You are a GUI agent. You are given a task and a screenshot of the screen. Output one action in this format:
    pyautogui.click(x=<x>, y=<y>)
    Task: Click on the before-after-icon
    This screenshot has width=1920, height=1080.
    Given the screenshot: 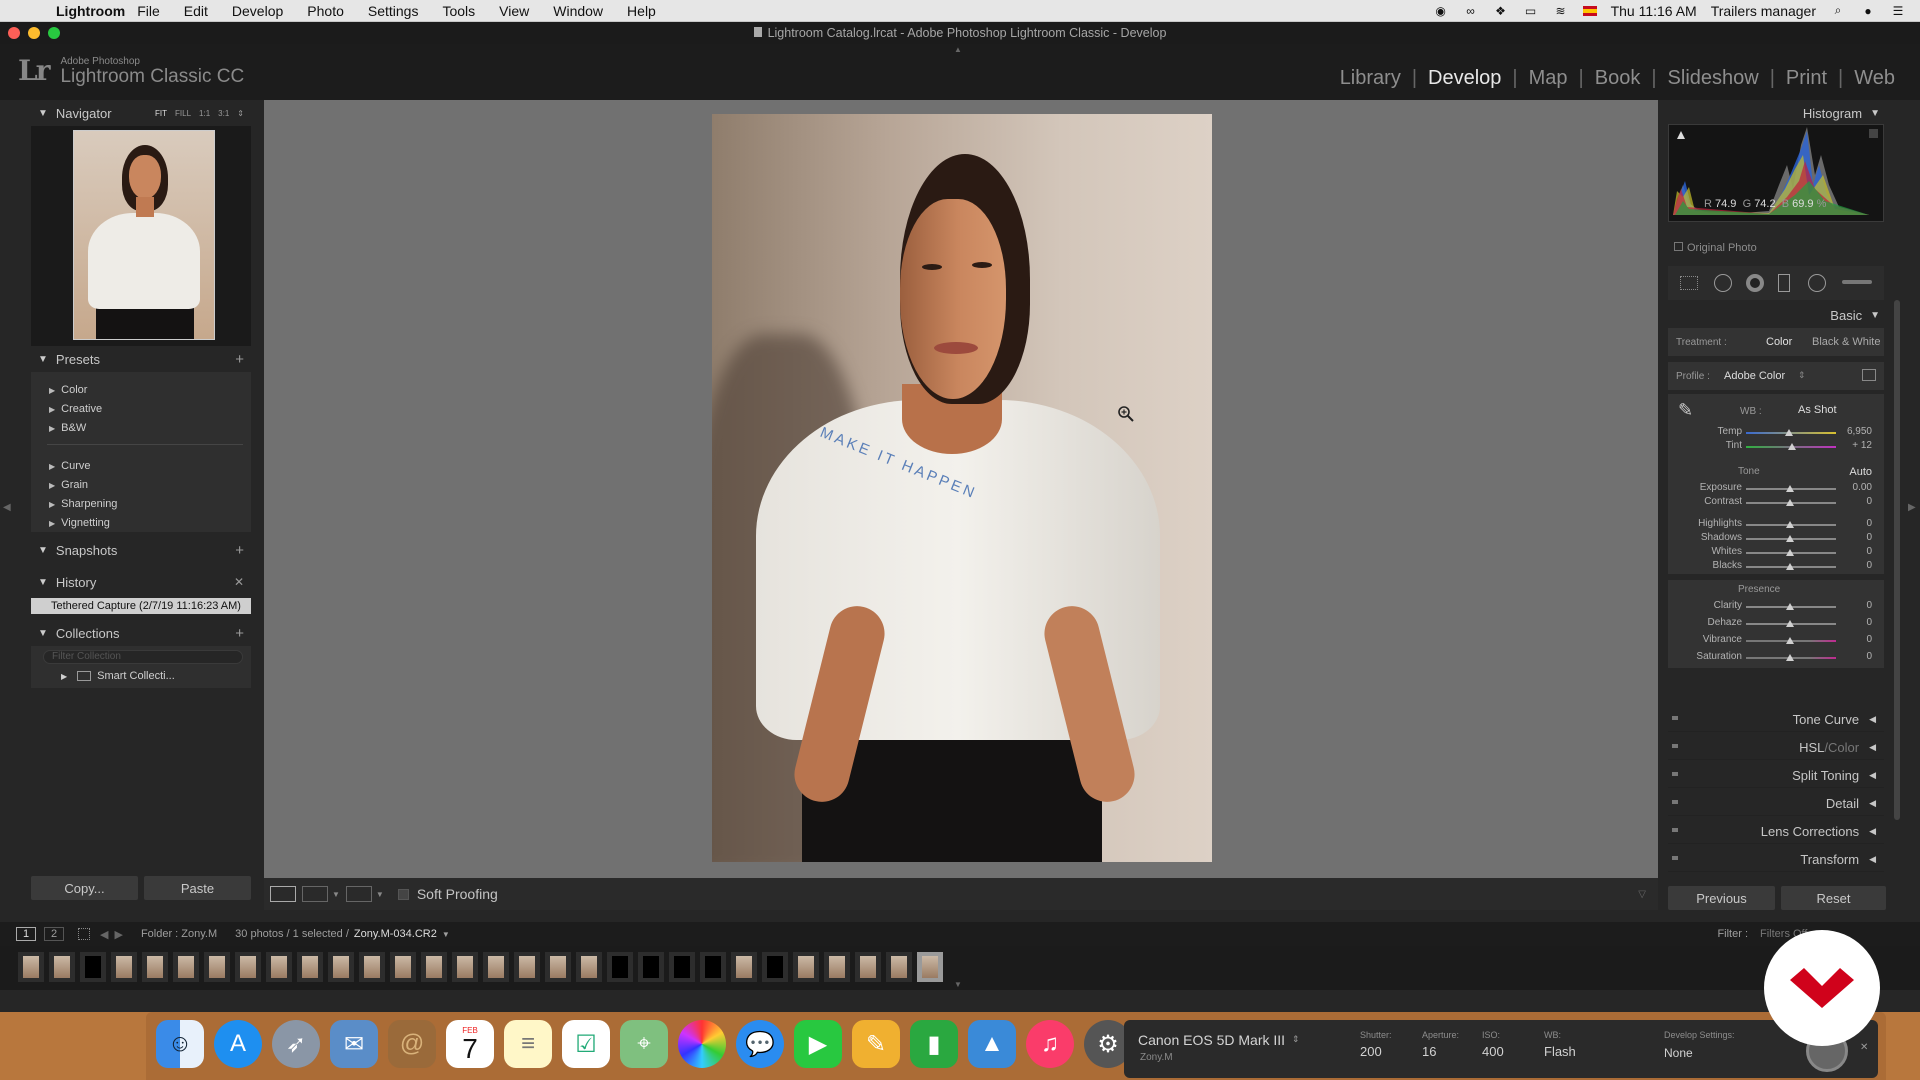 What is the action you would take?
    pyautogui.click(x=315, y=894)
    